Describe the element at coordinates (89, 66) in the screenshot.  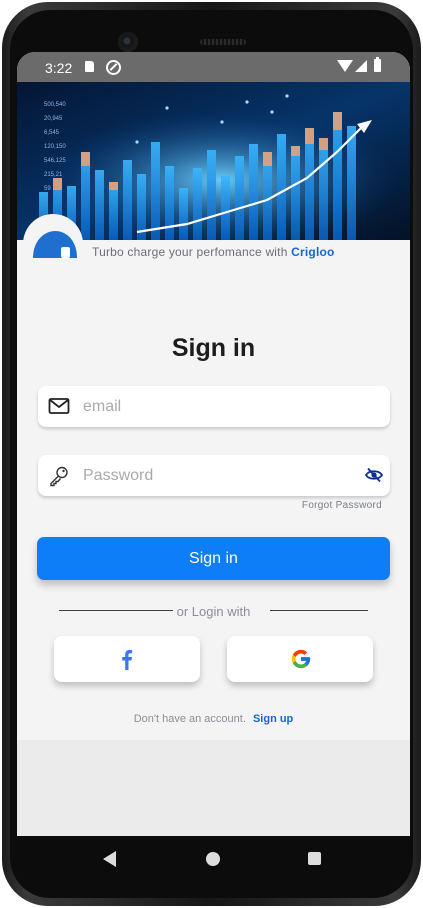
I see `sd-card-icon` at that location.